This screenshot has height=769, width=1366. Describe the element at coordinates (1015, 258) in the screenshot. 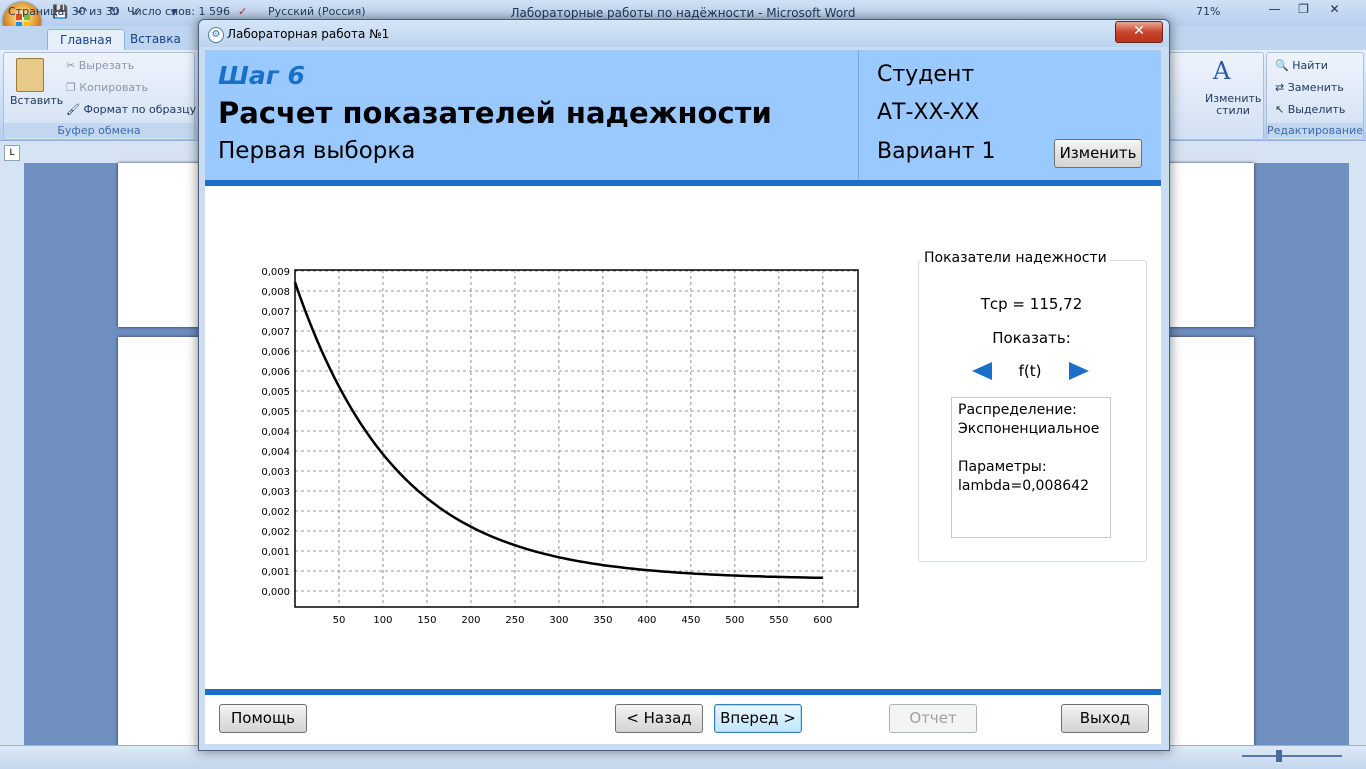

I see `panel-legend: Показатели надежности` at that location.